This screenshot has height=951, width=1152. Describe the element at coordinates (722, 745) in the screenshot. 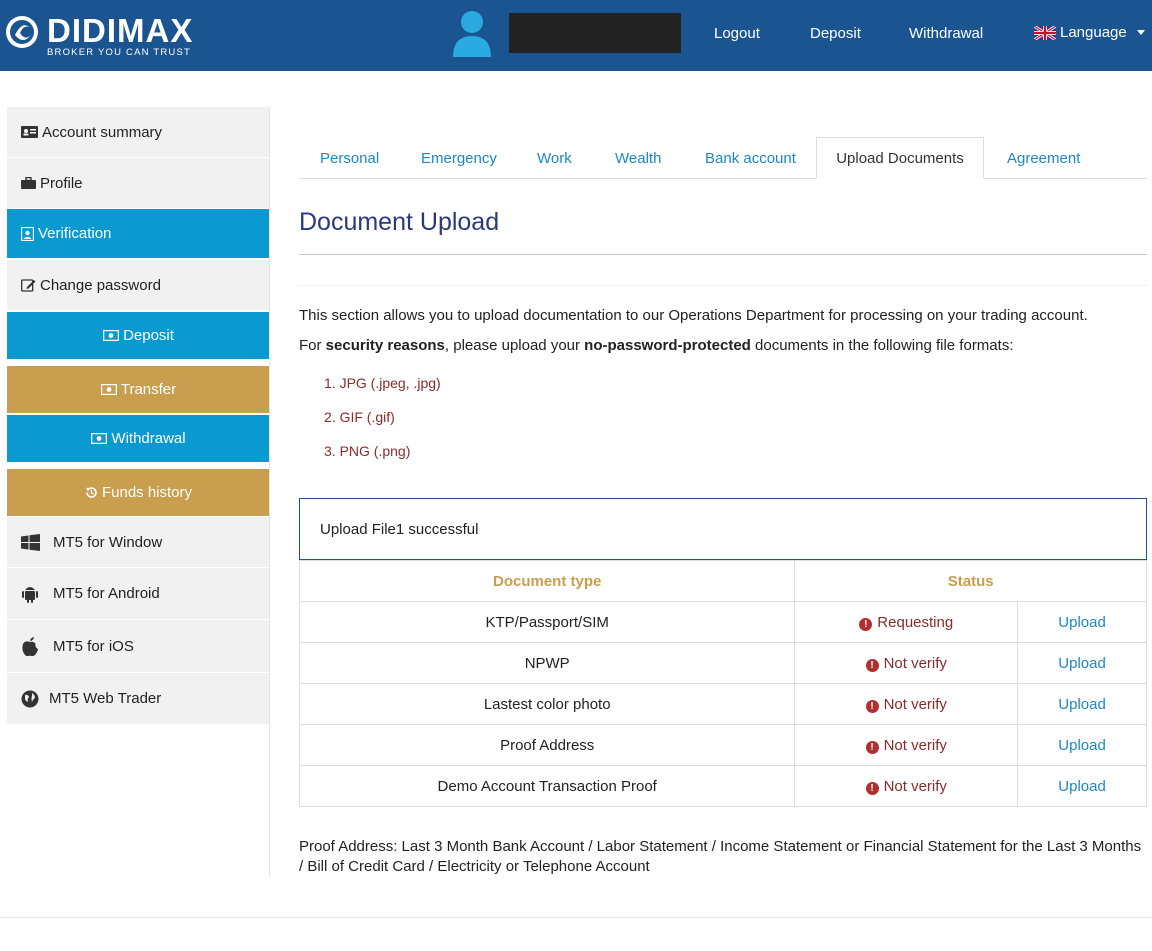

I see `table-row: Proof Address ! Not verify Upload` at that location.